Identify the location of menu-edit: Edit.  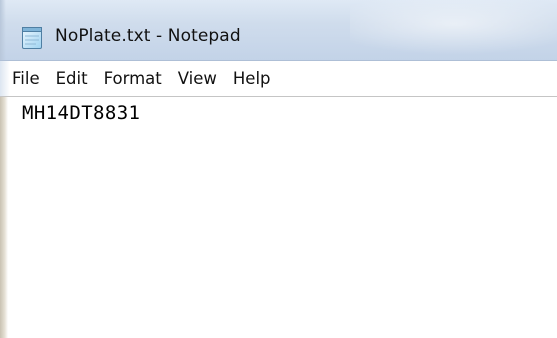
(72, 78).